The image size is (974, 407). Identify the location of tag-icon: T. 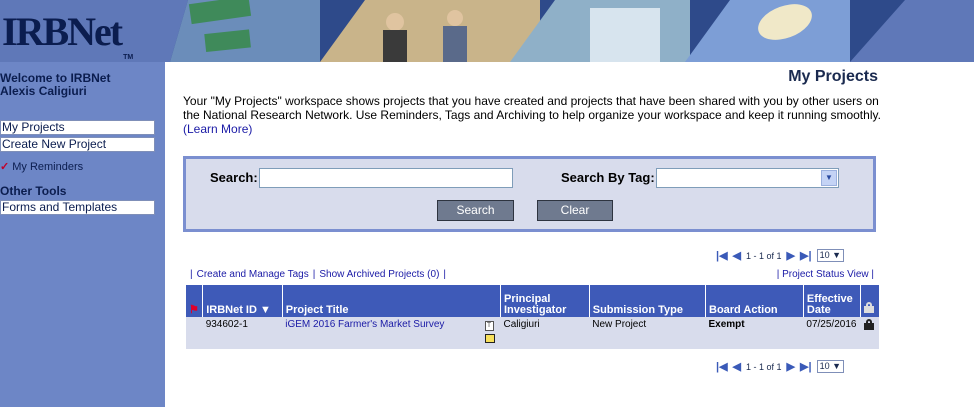
(489, 326).